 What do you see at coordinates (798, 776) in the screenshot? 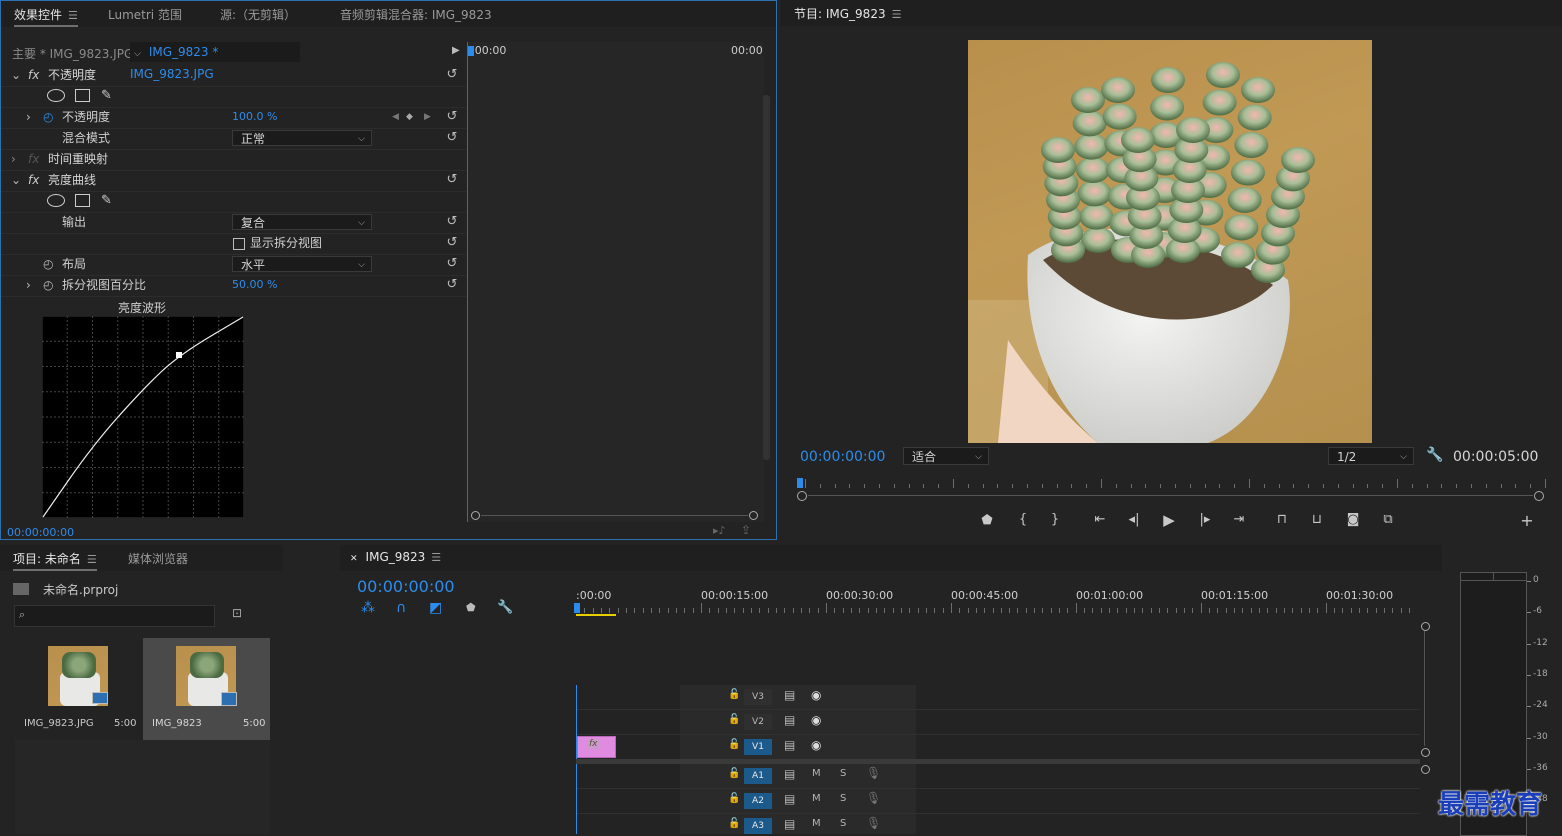
I see `track-header-a1: 🔓 A1 ▤ M S 🎙` at bounding box center [798, 776].